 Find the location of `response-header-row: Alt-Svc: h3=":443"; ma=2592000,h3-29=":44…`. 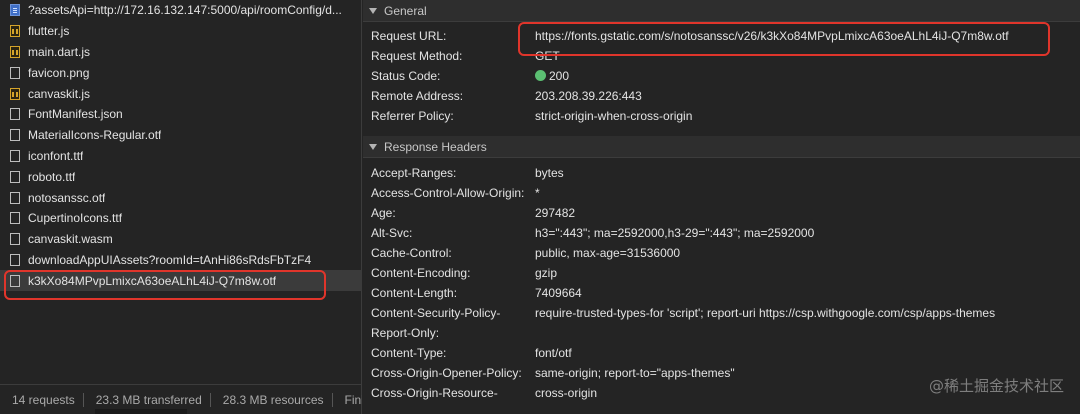

response-header-row: Alt-Svc: h3=":443"; ma=2592000,h3-29=":44… is located at coordinates (721, 233).